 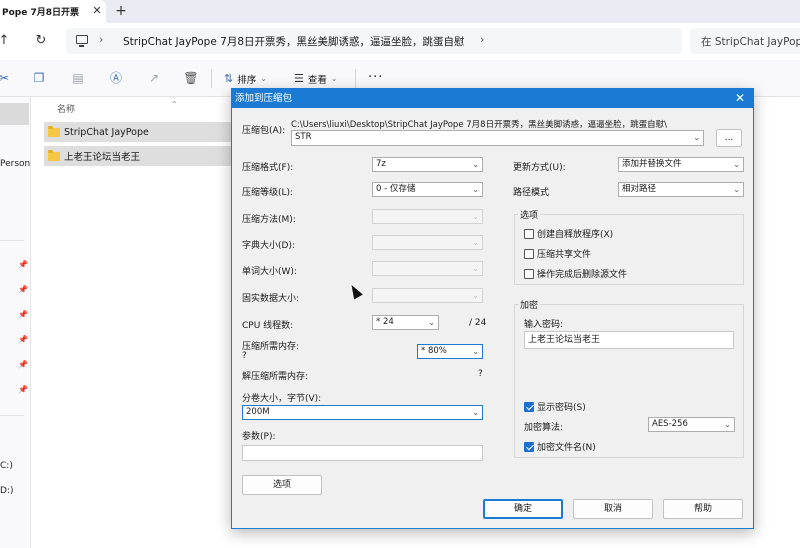 What do you see at coordinates (138, 132) in the screenshot?
I see `file-row: StripChat JayPope` at bounding box center [138, 132].